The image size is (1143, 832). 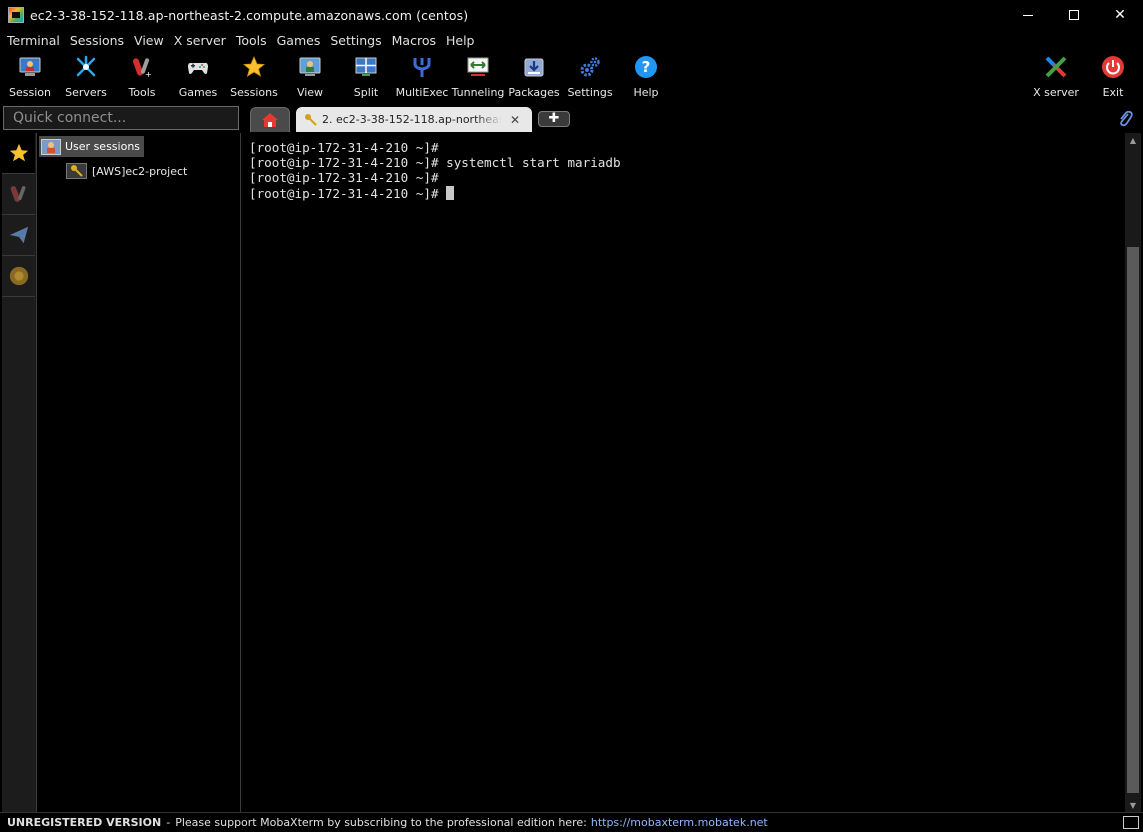 I want to click on toolbar-games-button: Games, so click(x=198, y=76).